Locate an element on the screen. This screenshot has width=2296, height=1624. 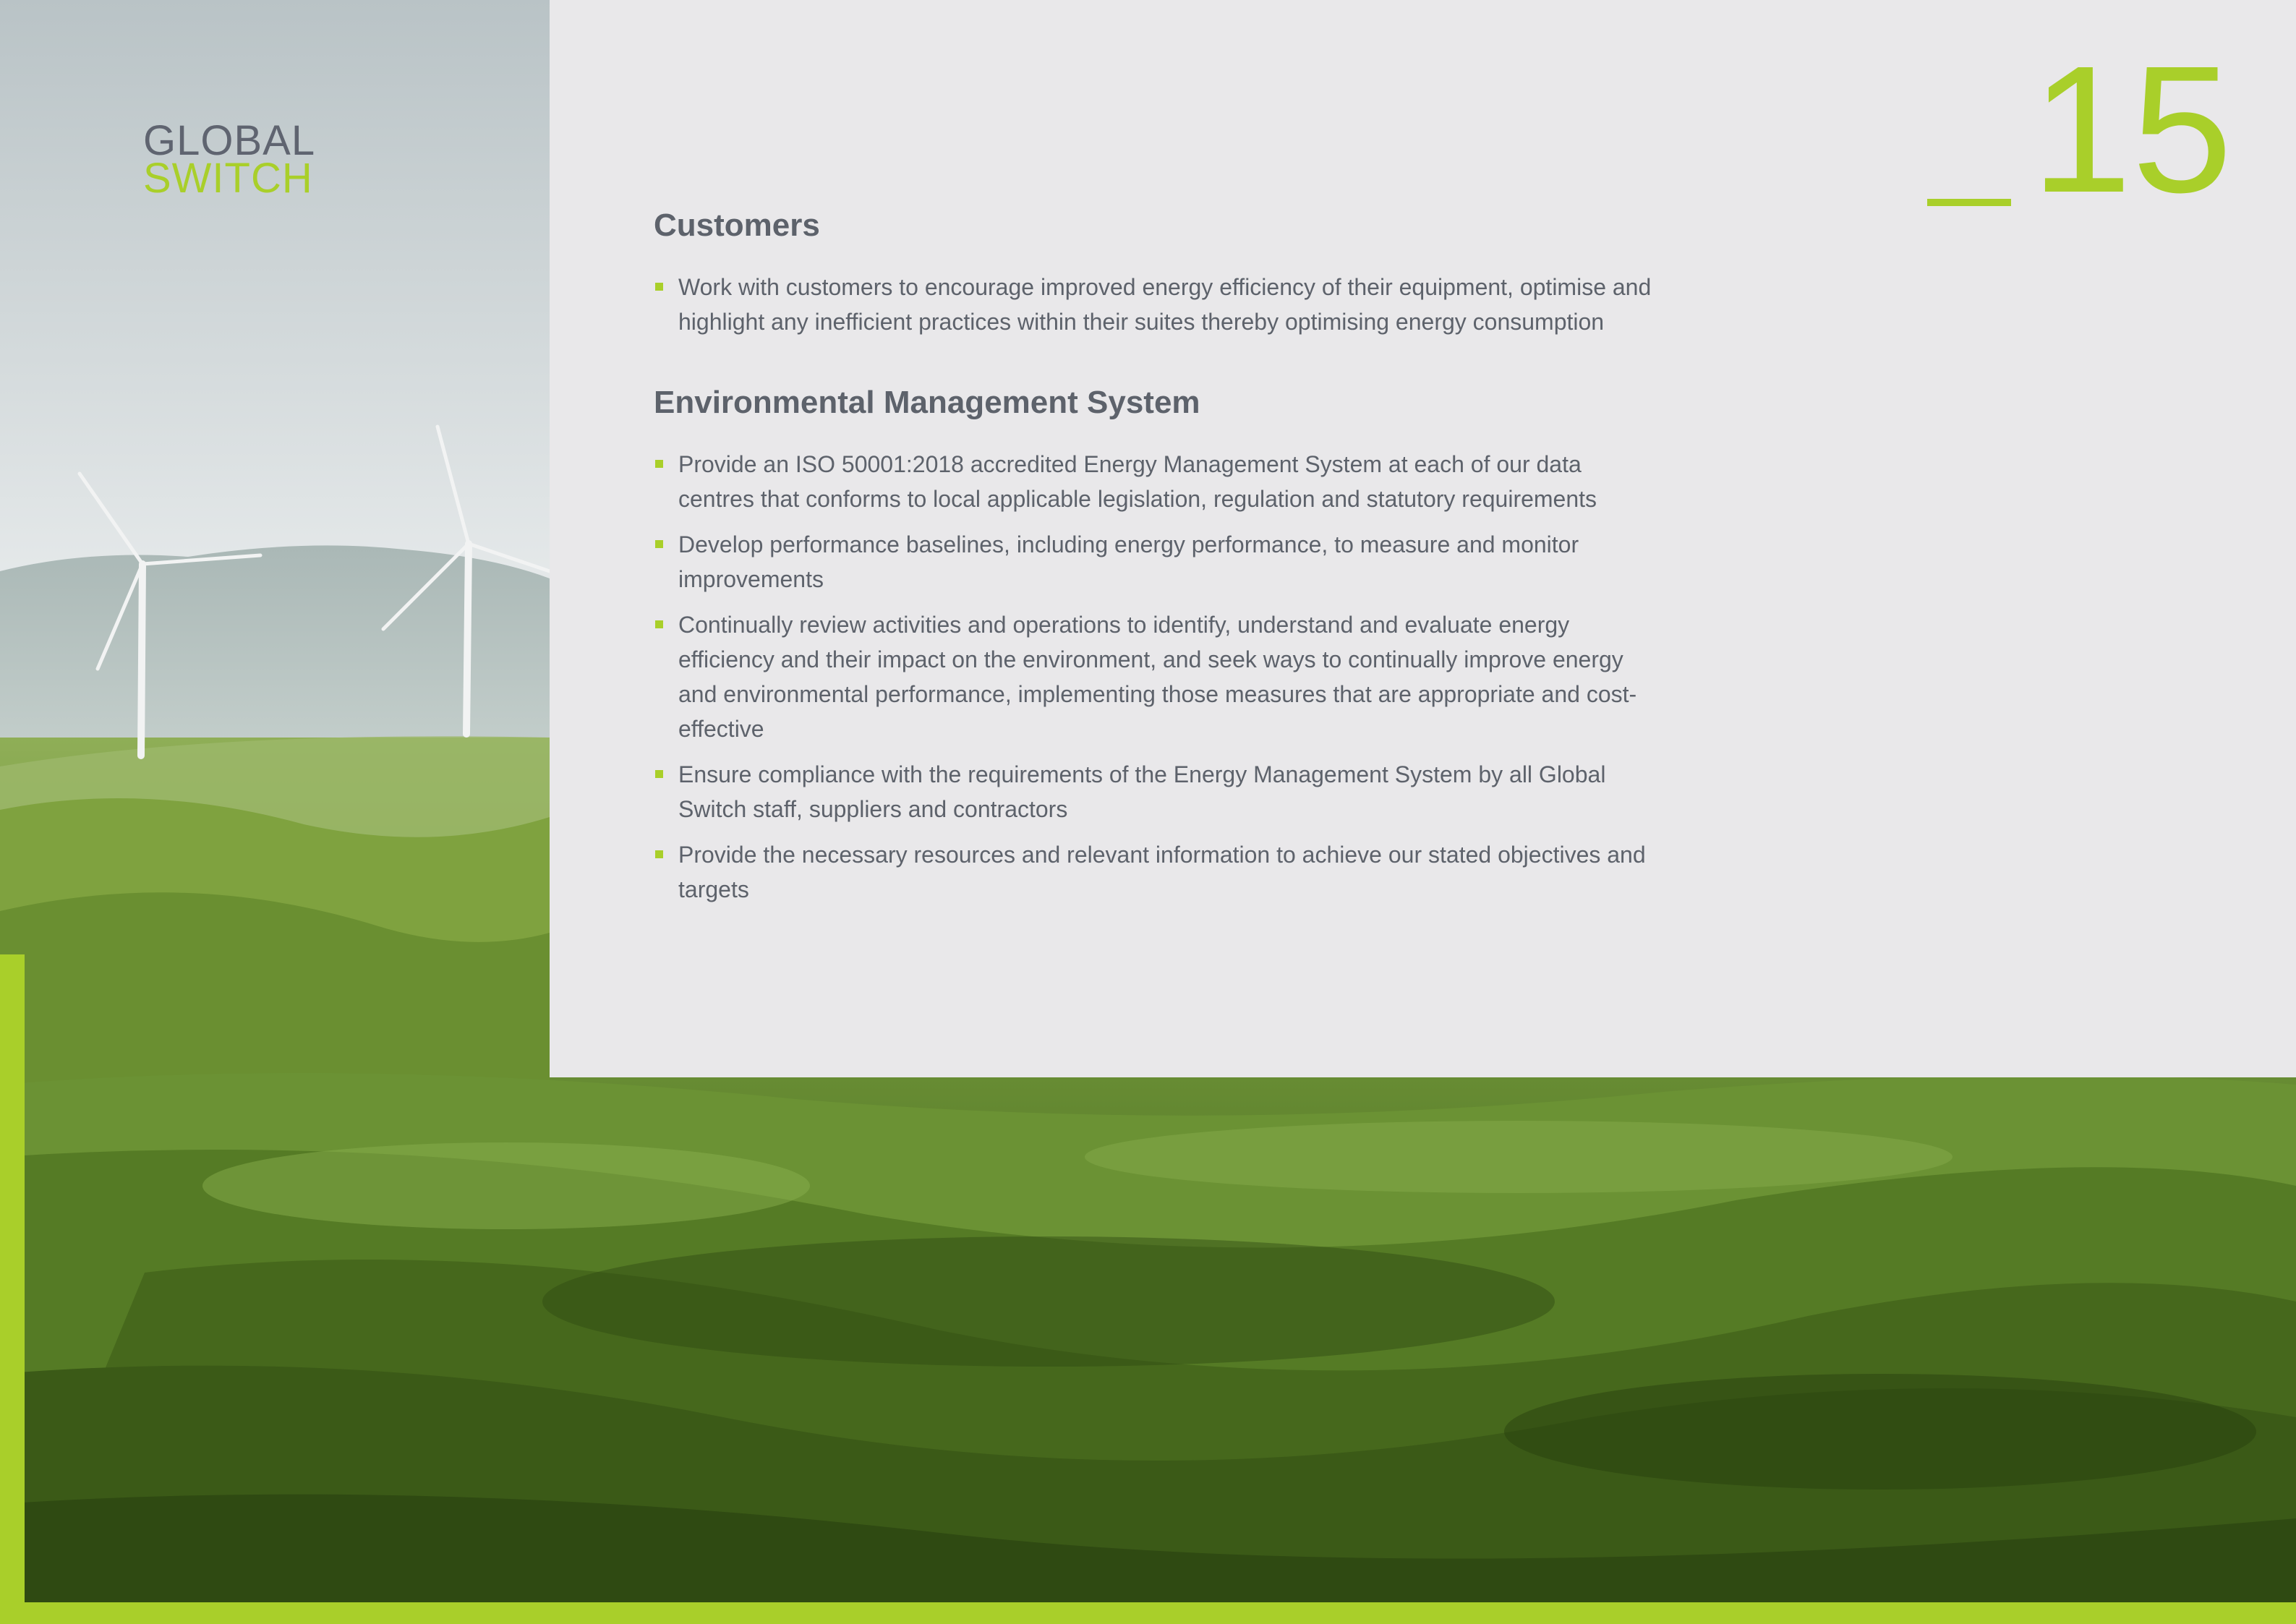
page-number-value: 15 is located at coordinates (2131, 129).